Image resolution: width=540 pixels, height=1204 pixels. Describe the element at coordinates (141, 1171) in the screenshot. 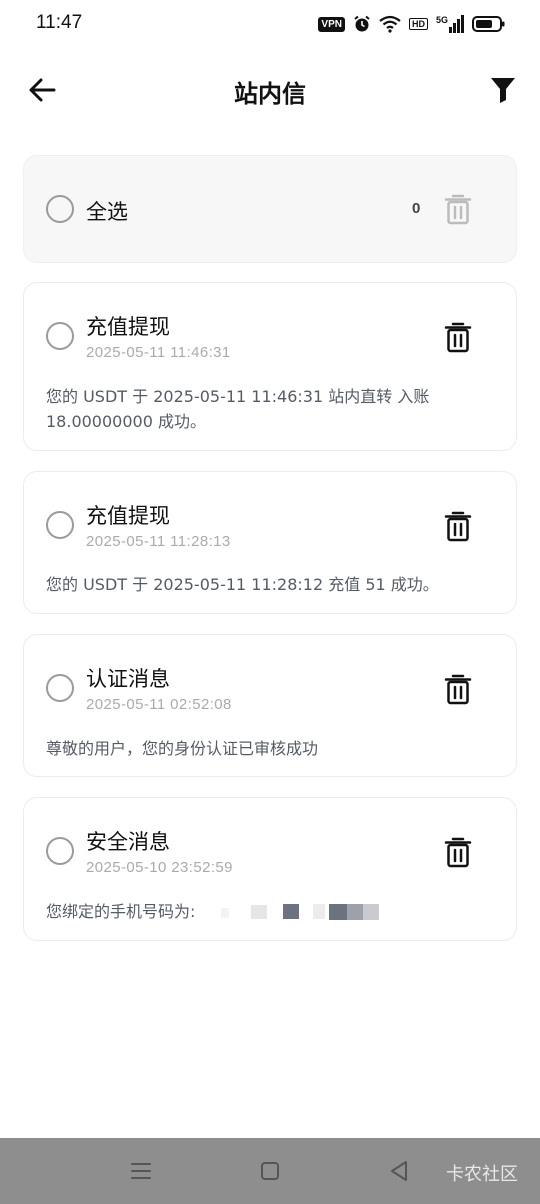

I see `menu-icon` at that location.